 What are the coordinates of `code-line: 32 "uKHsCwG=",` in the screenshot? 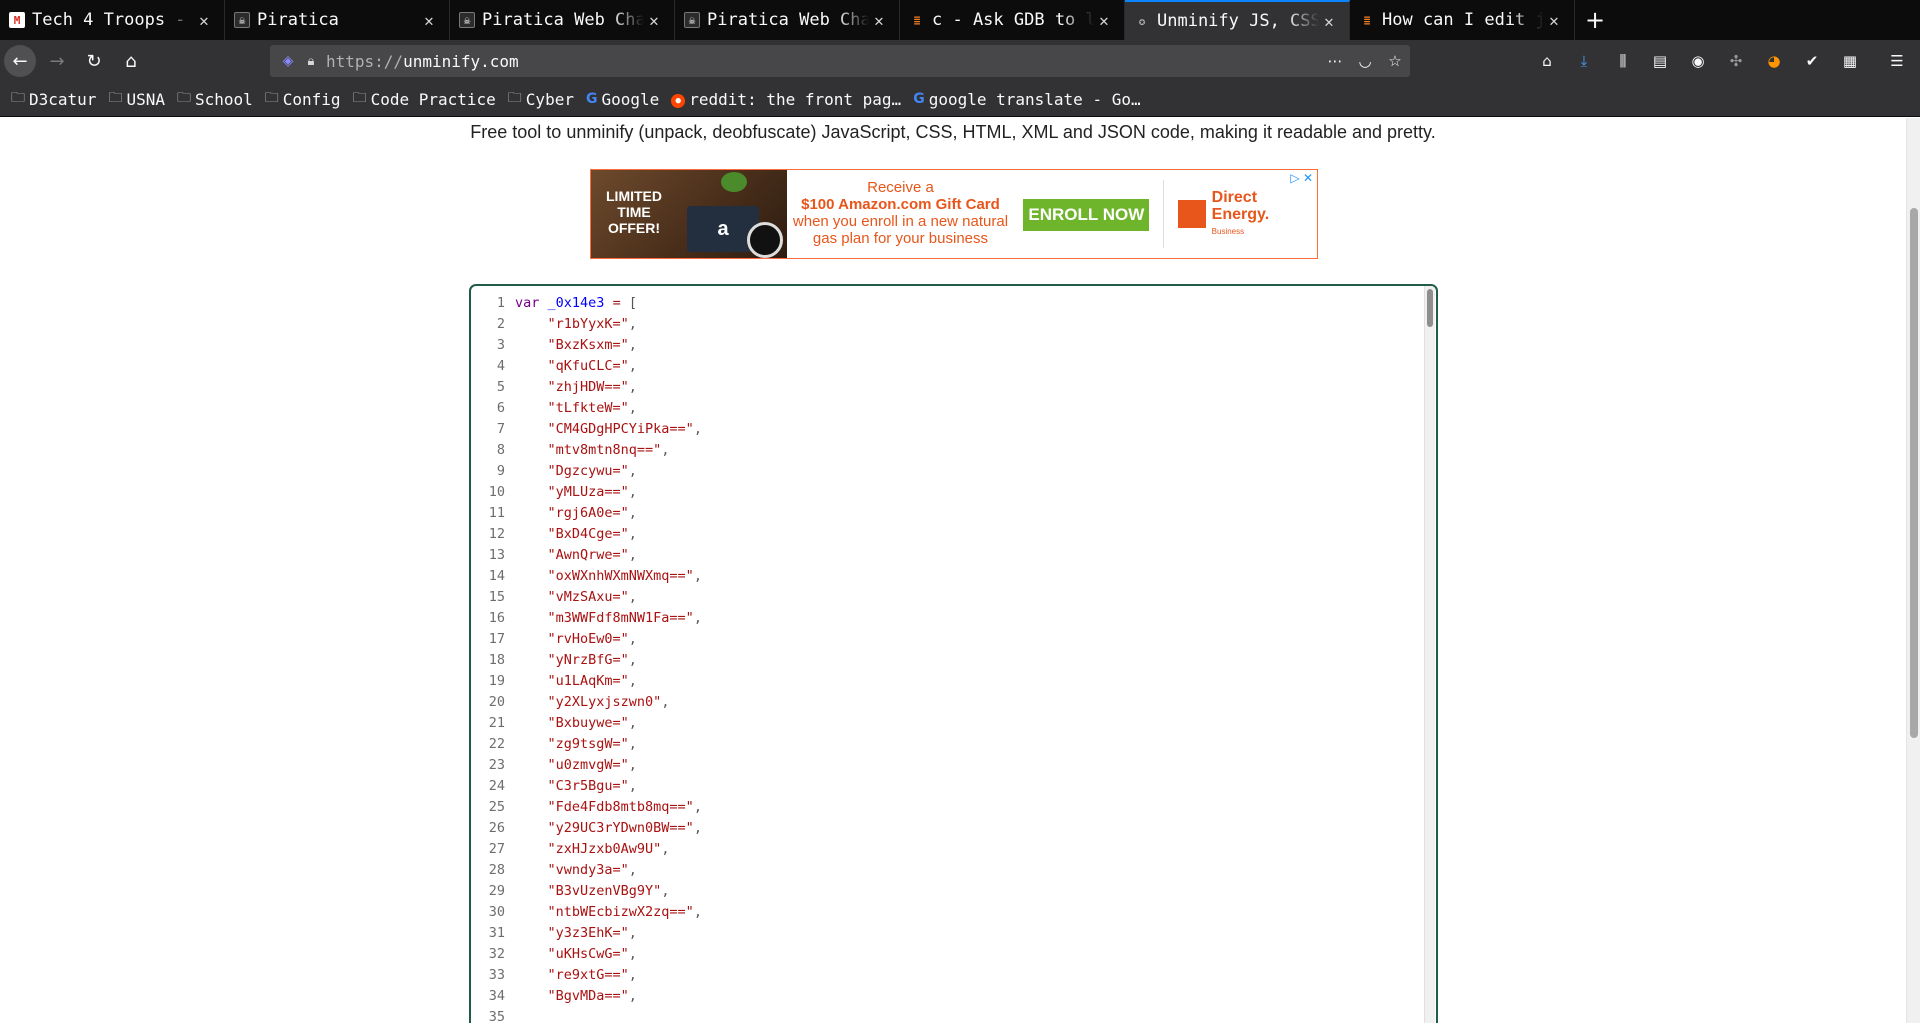 It's located at (948, 954).